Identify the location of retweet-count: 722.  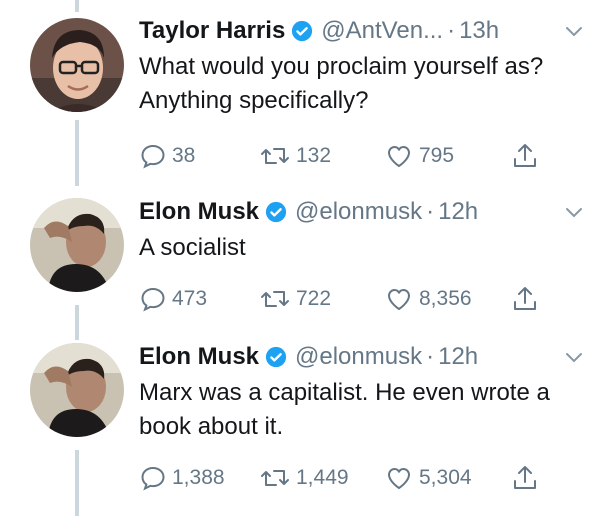
(314, 298).